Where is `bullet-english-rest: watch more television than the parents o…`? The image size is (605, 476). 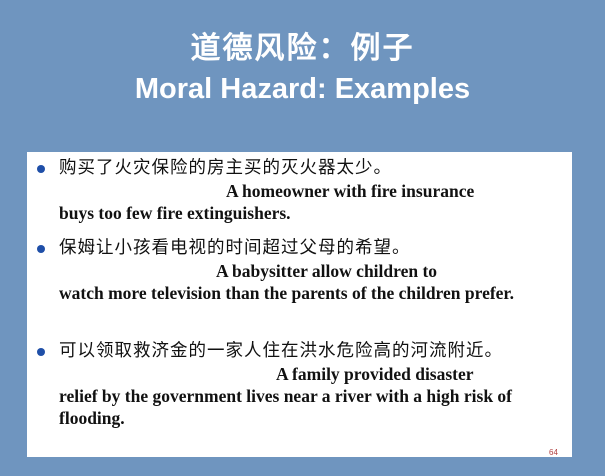
bullet-english-rest: watch more television than the parents o… is located at coordinates (286, 293).